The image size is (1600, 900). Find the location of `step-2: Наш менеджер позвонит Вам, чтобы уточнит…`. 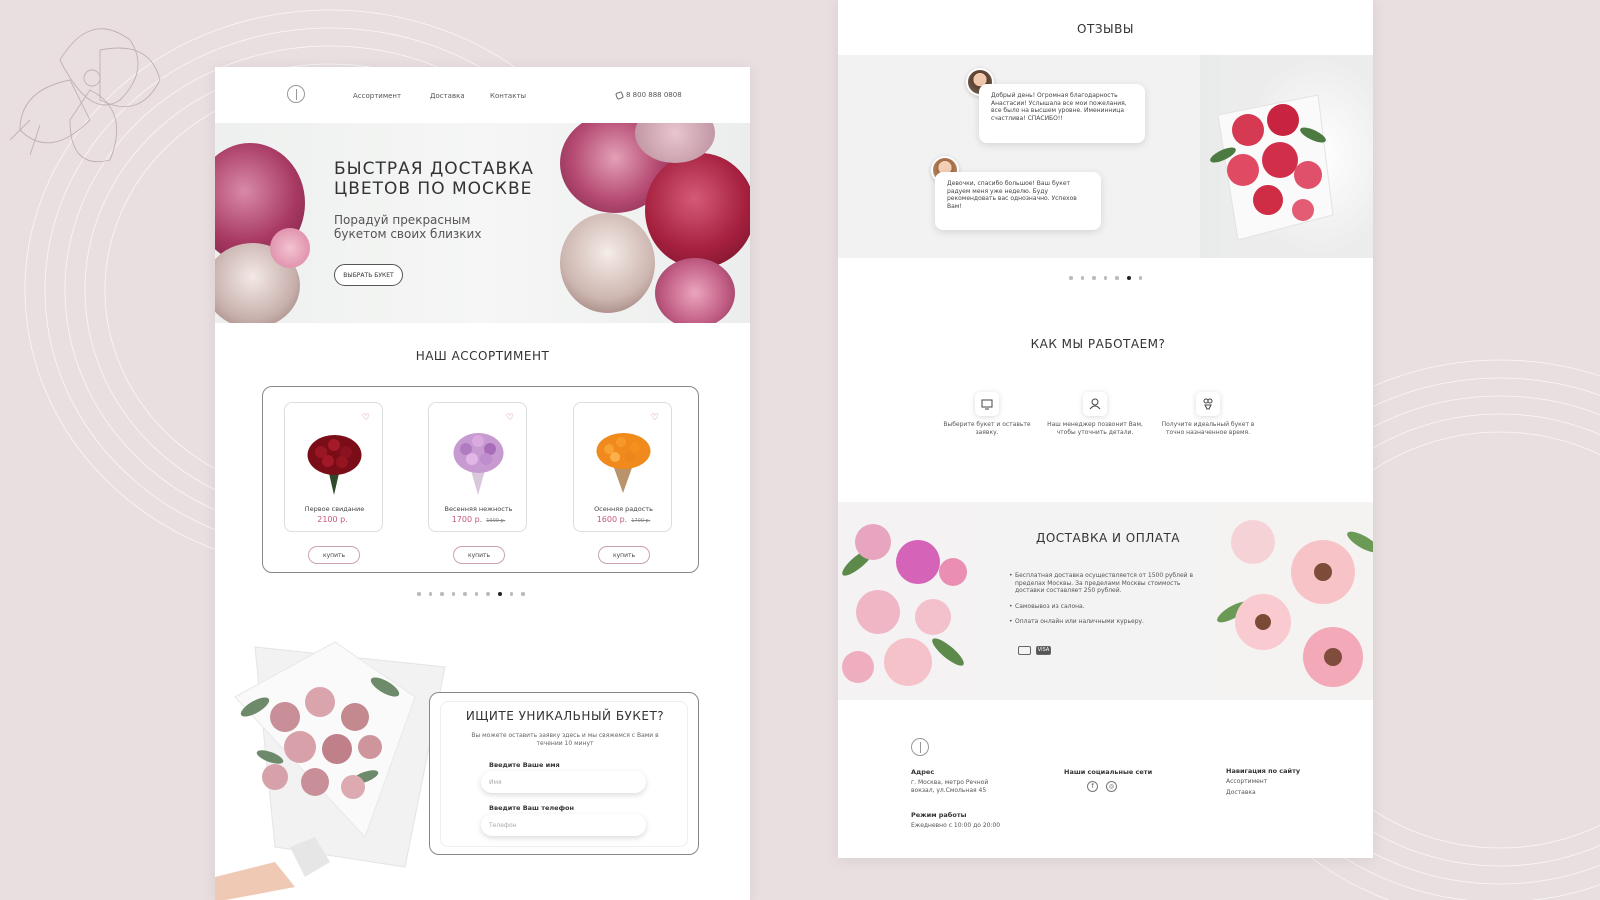

step-2: Наш менеджер позвонит Вам, чтобы уточнит… is located at coordinates (1095, 414).